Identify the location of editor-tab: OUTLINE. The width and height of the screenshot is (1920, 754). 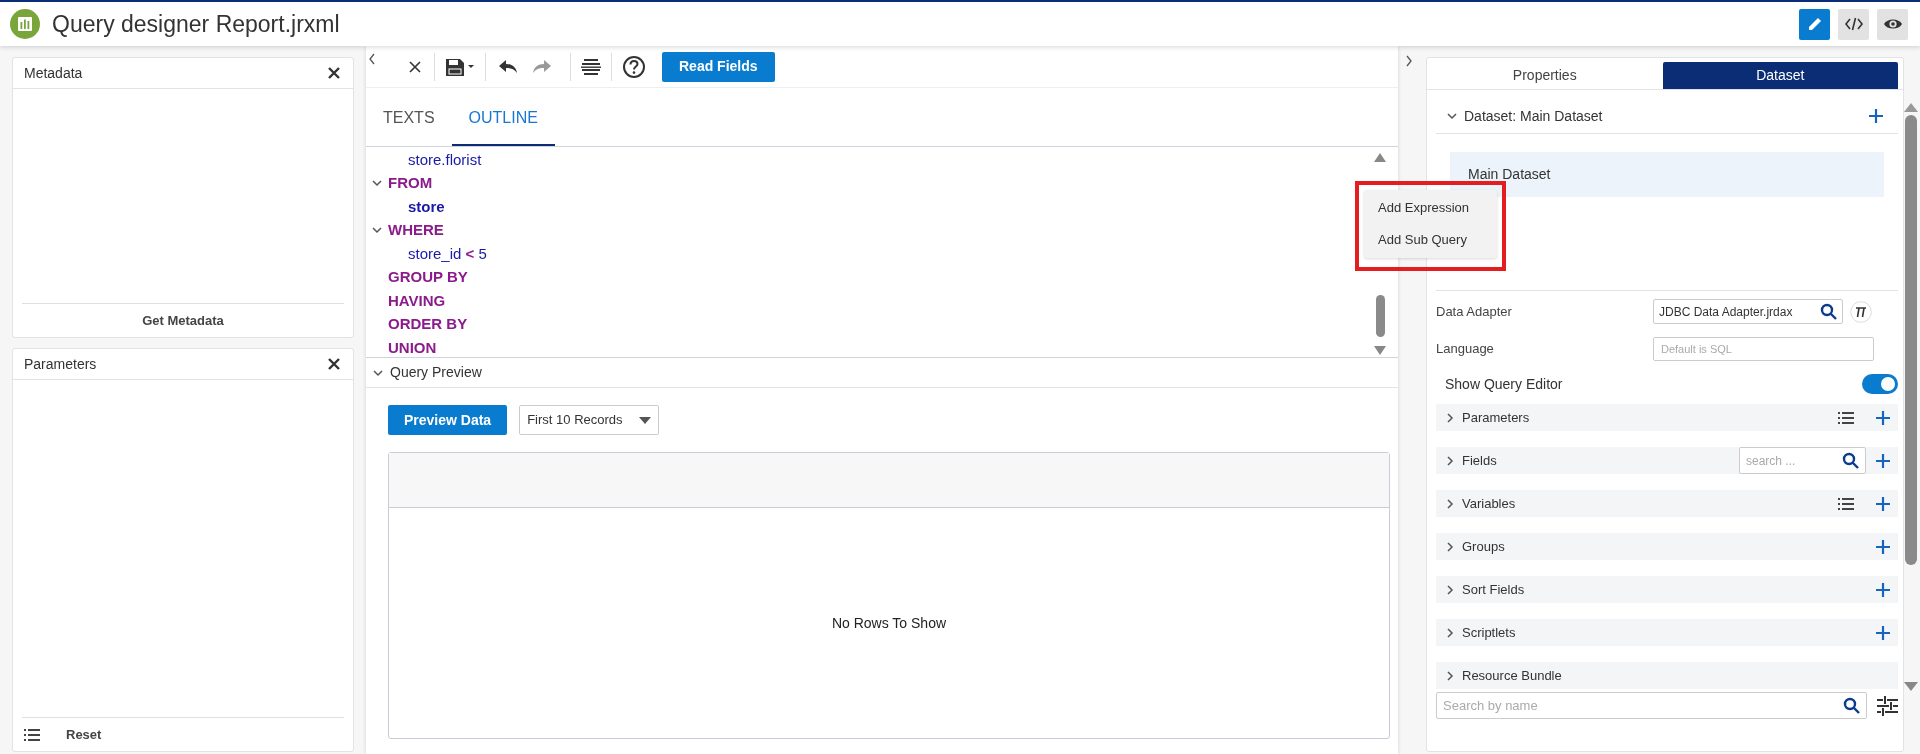
(503, 118).